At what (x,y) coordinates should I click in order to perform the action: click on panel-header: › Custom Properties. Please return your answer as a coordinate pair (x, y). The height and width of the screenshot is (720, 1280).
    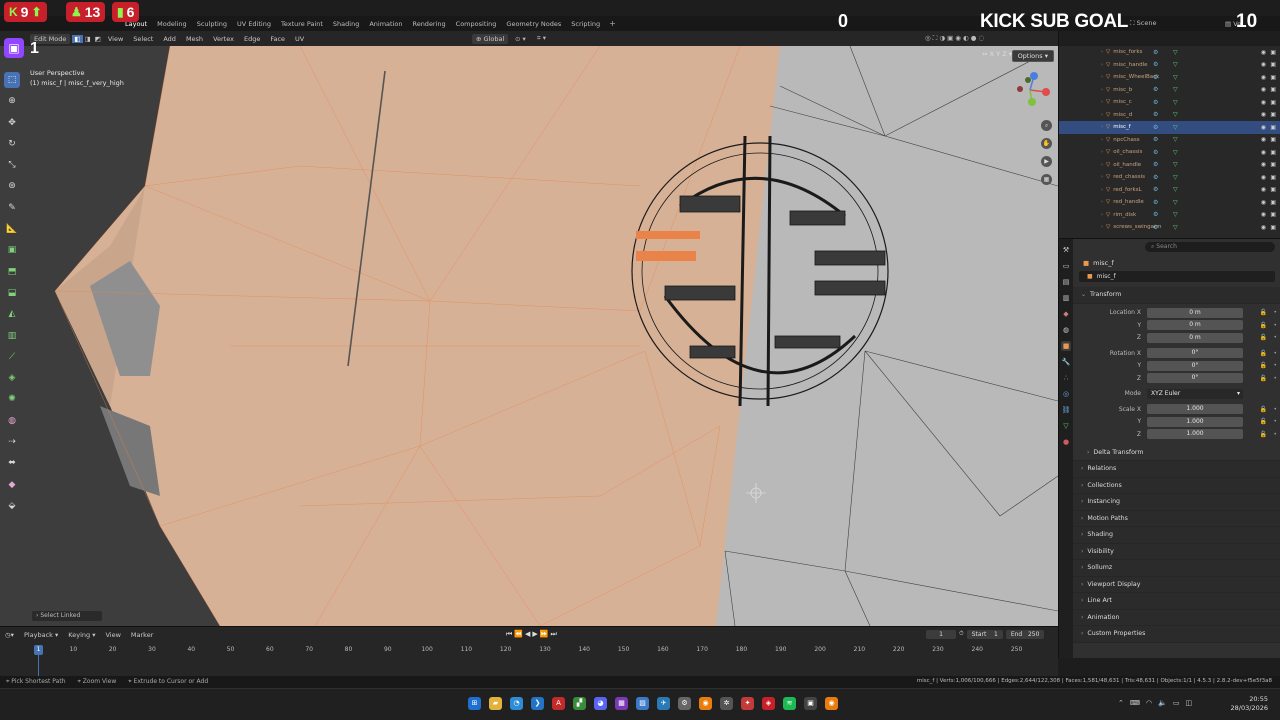
    Looking at the image, I should click on (1176, 634).